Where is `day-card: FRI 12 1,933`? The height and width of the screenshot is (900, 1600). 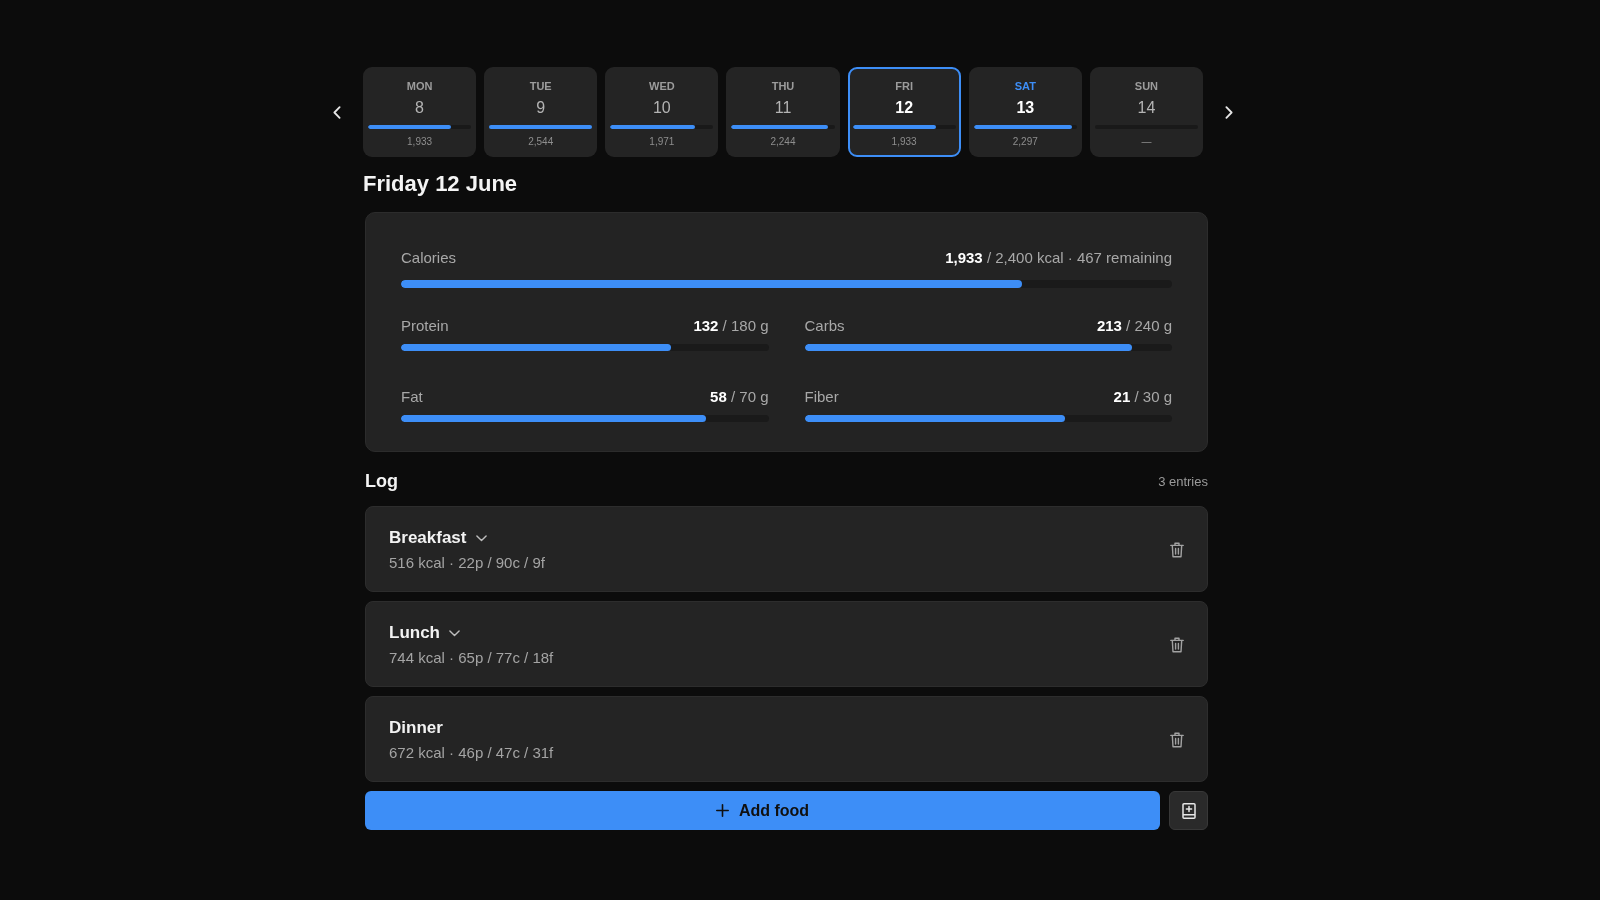 day-card: FRI 12 1,933 is located at coordinates (904, 112).